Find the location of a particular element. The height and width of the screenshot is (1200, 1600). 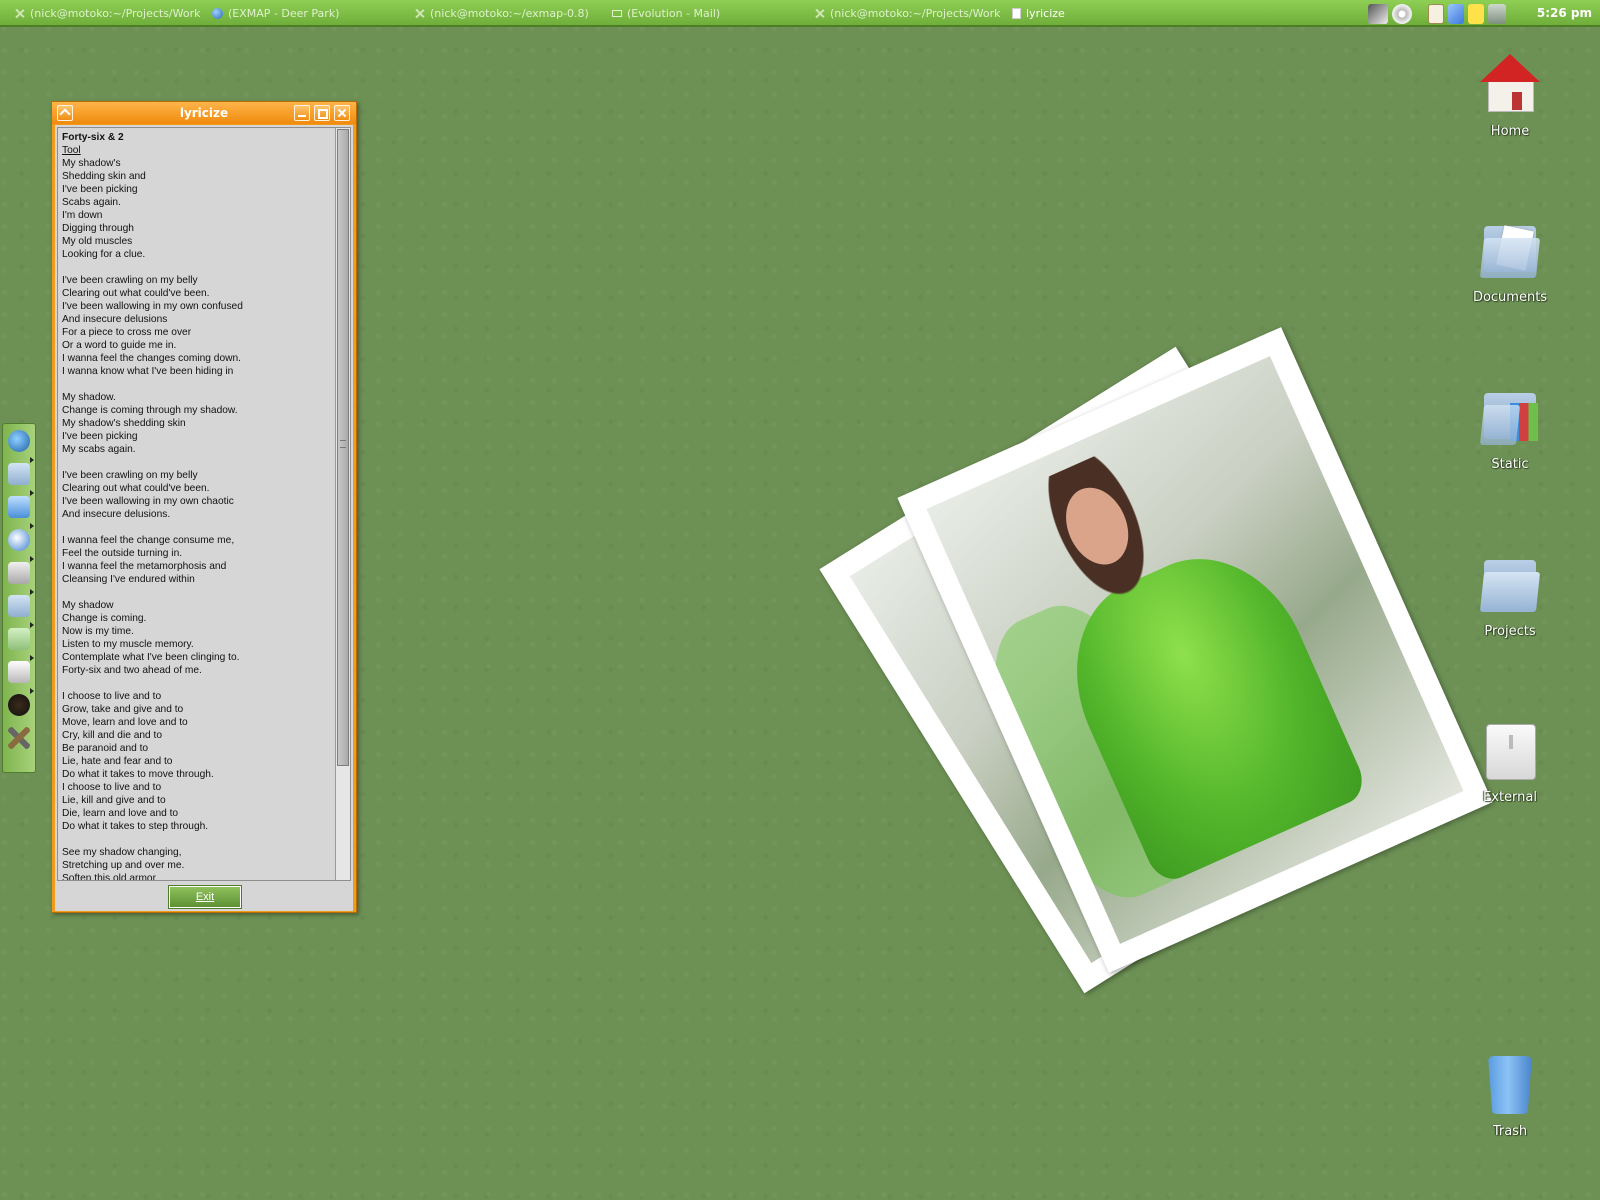

song-title: Forty-six & 2 is located at coordinates (93, 137).